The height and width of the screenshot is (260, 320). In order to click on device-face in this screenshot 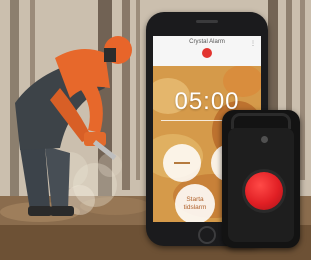, I will do `click(261, 185)`.